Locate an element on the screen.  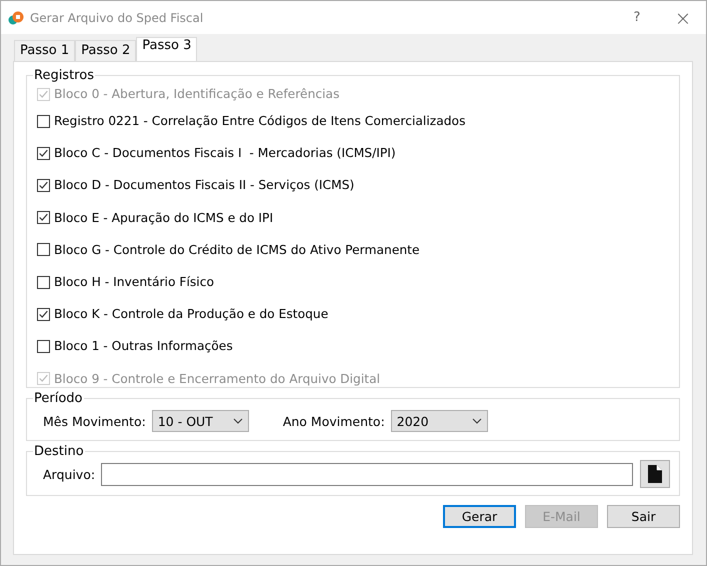
group-title: Destino is located at coordinates (59, 451).